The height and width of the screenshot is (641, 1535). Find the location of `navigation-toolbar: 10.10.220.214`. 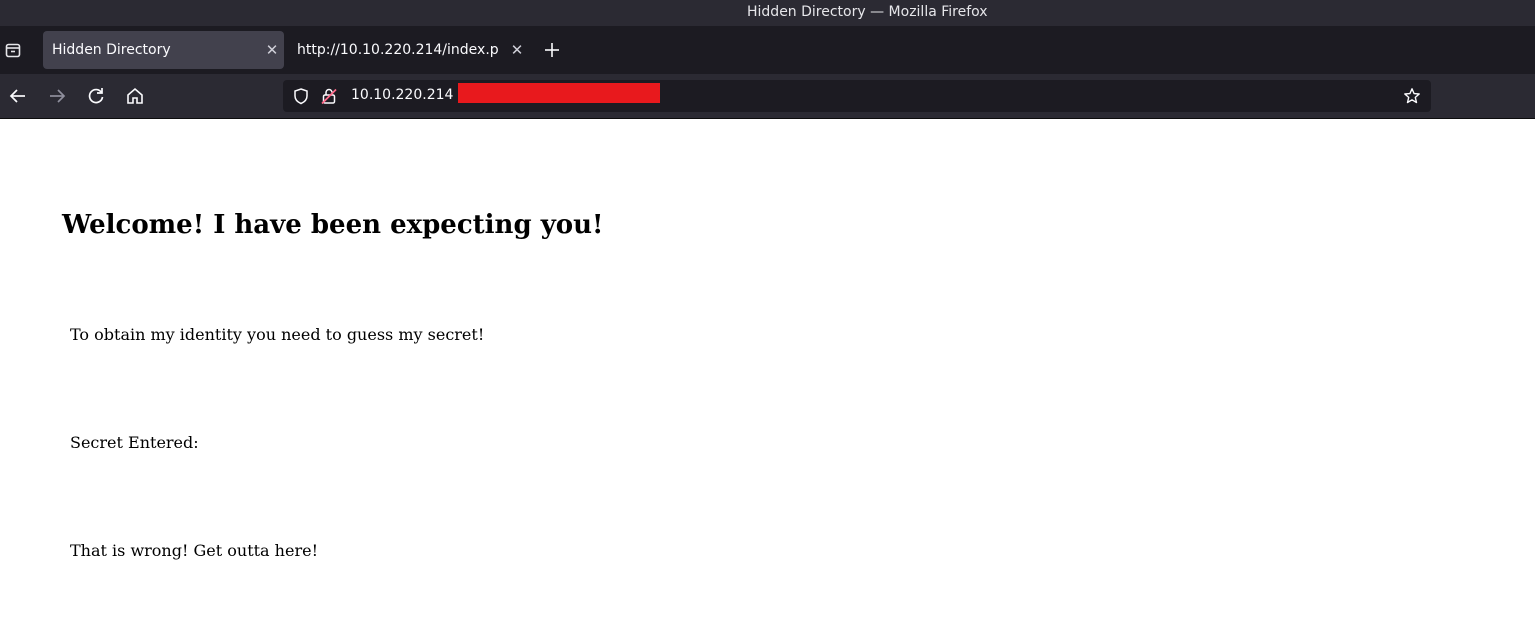

navigation-toolbar: 10.10.220.214 is located at coordinates (767, 96).